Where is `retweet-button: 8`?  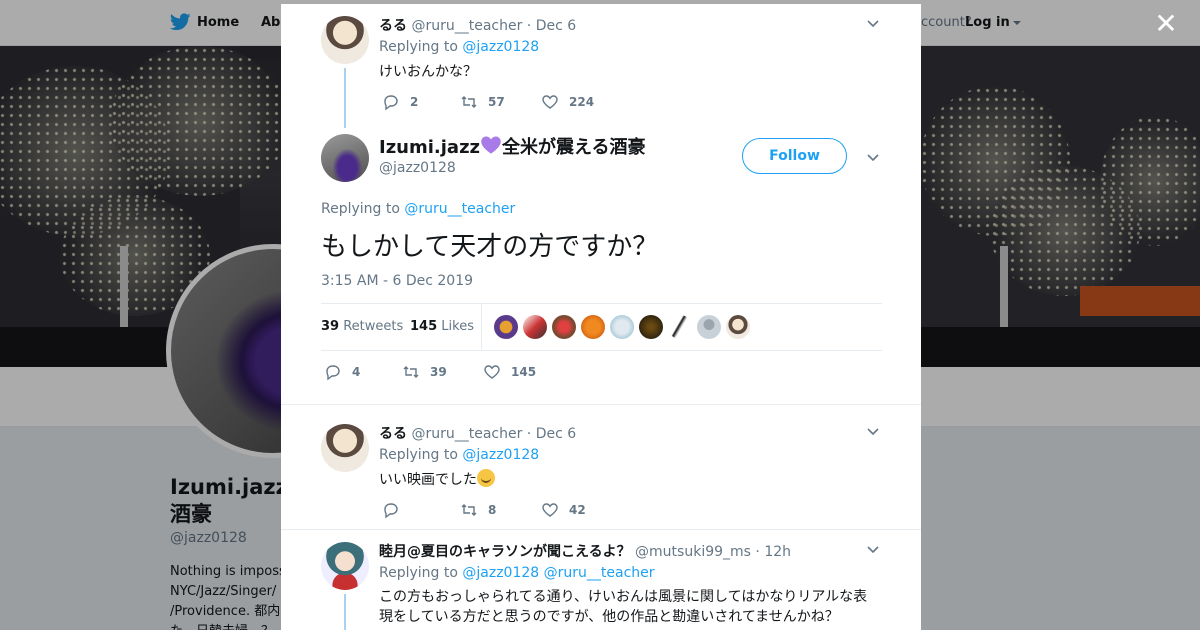 retweet-button: 8 is located at coordinates (478, 510).